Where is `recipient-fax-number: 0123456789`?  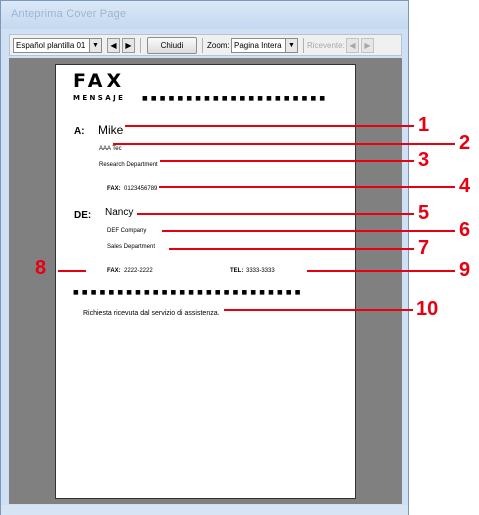 recipient-fax-number: 0123456789 is located at coordinates (141, 189).